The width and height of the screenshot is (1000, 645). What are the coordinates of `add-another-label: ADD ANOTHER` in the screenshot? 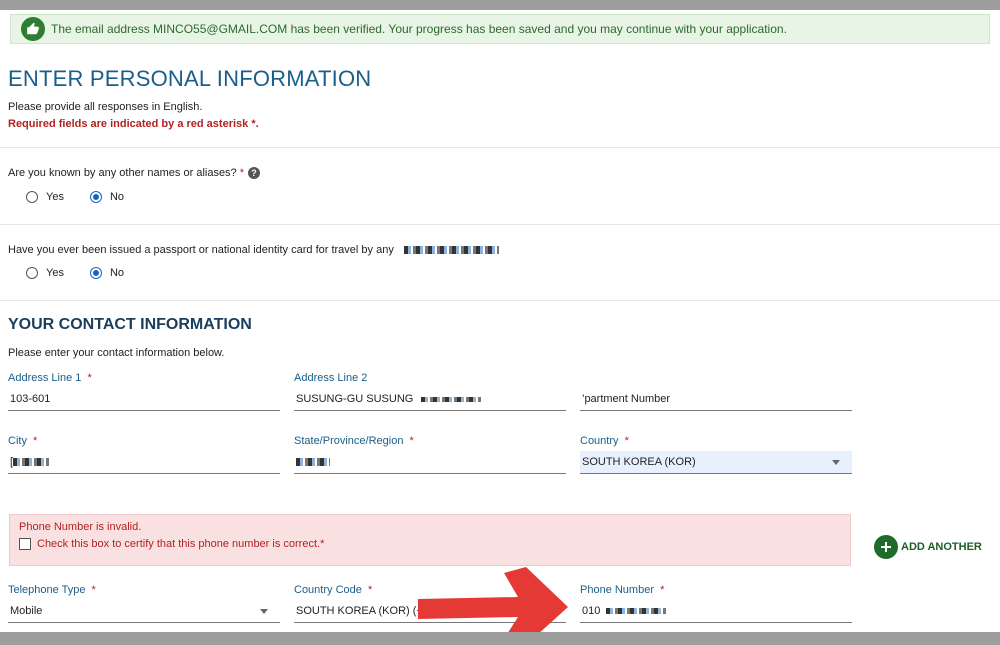 It's located at (941, 547).